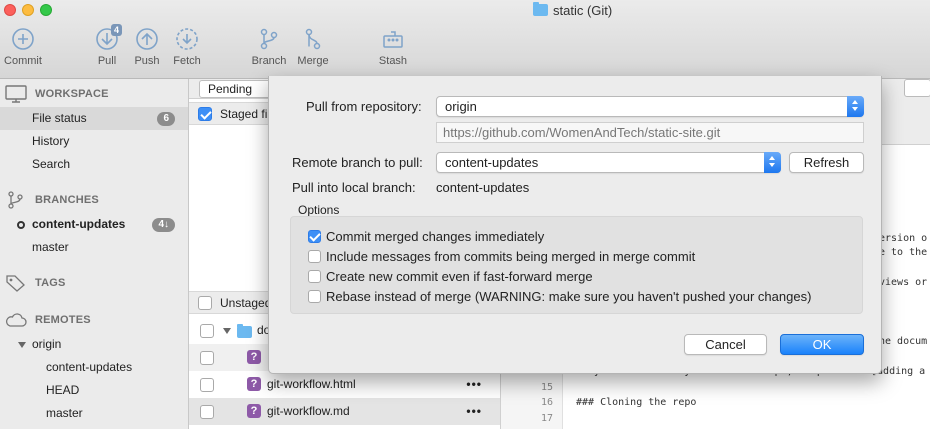  What do you see at coordinates (16, 94) in the screenshot?
I see `monitor-icon` at bounding box center [16, 94].